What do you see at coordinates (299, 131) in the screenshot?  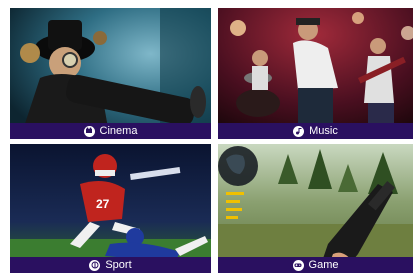 I see `music-note-icon` at bounding box center [299, 131].